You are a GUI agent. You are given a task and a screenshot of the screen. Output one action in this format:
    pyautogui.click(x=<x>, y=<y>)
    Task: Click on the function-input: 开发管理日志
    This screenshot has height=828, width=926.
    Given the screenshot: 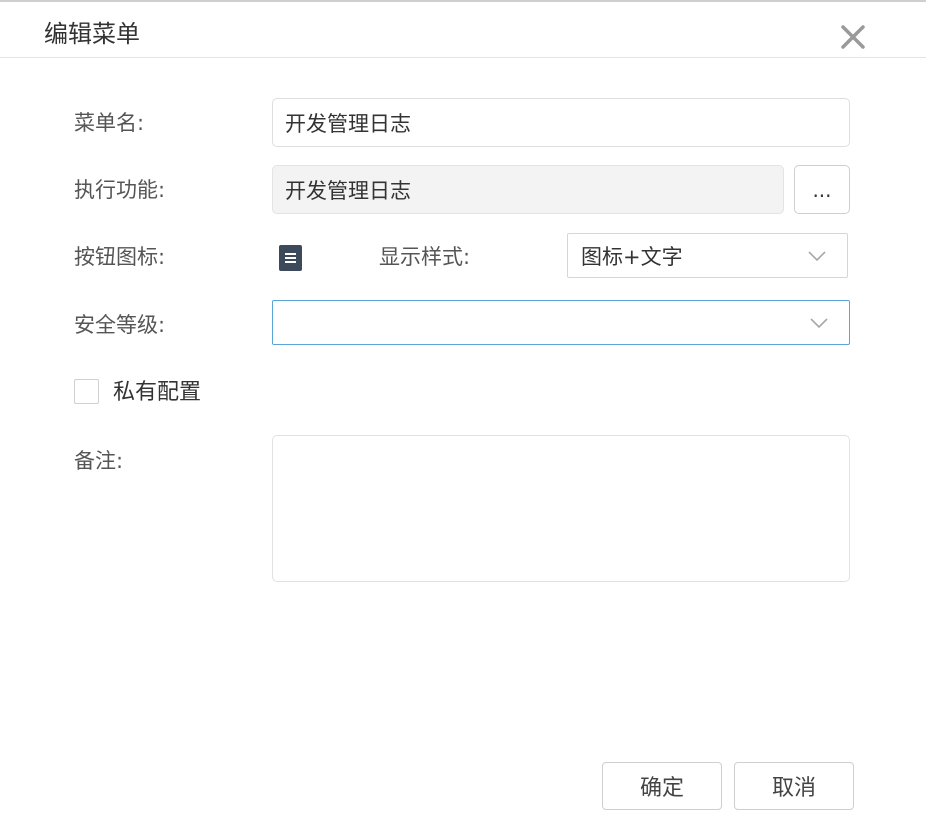 What is the action you would take?
    pyautogui.click(x=528, y=189)
    